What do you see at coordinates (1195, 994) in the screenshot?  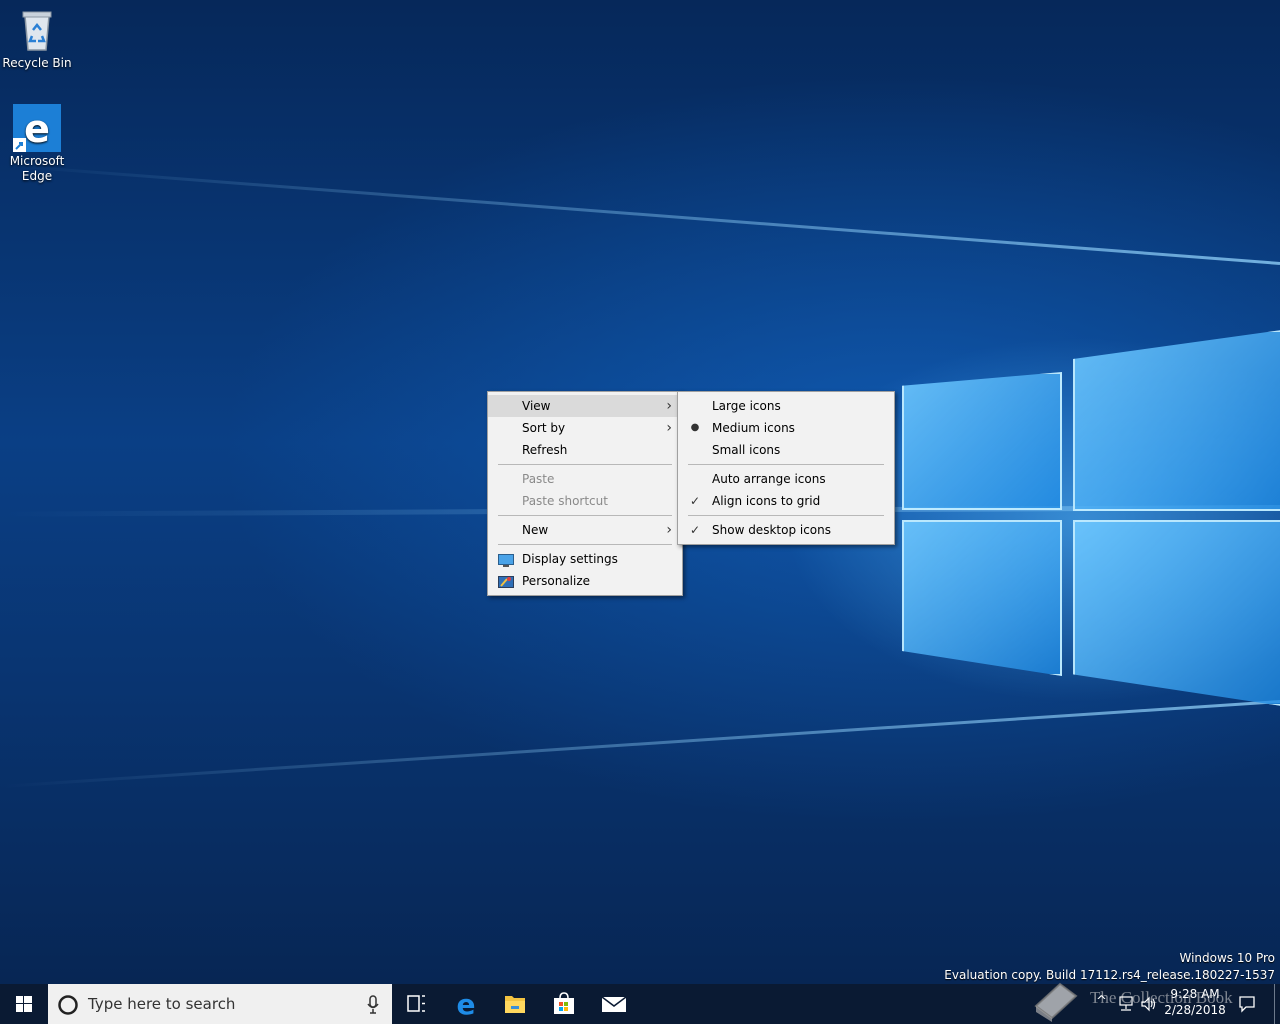 I see `clock-time: 9:28 AM` at bounding box center [1195, 994].